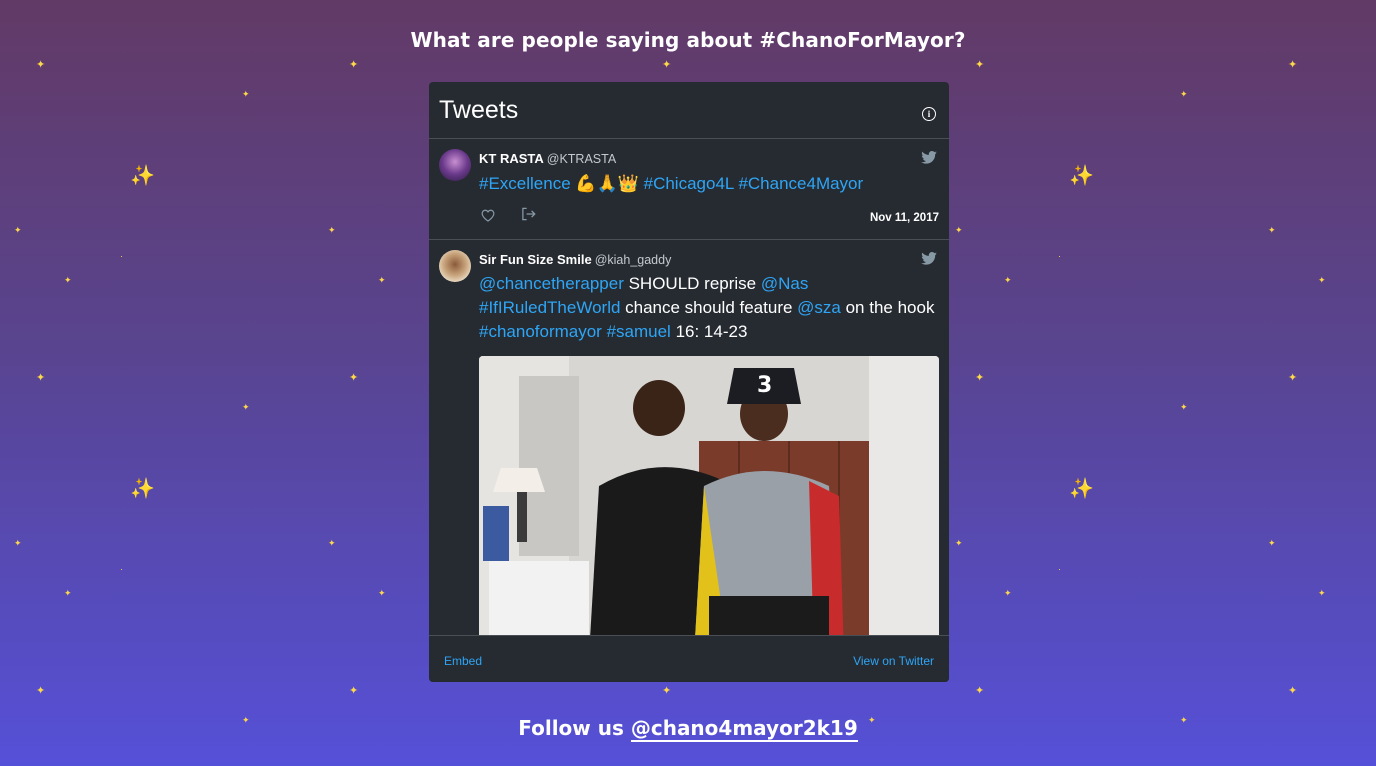 The height and width of the screenshot is (766, 1376). What do you see at coordinates (511, 158) in the screenshot?
I see `author-name: KT RASTA` at bounding box center [511, 158].